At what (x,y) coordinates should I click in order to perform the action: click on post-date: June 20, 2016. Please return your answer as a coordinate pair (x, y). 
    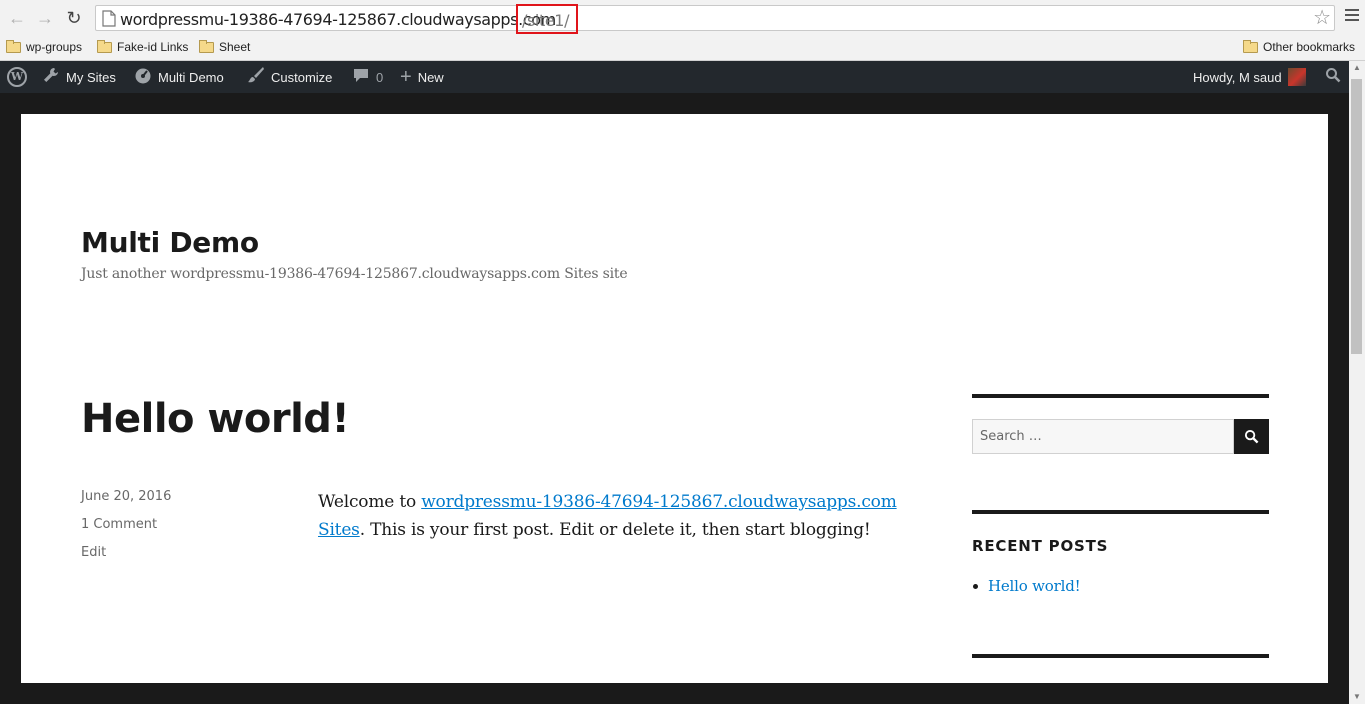
    Looking at the image, I should click on (126, 496).